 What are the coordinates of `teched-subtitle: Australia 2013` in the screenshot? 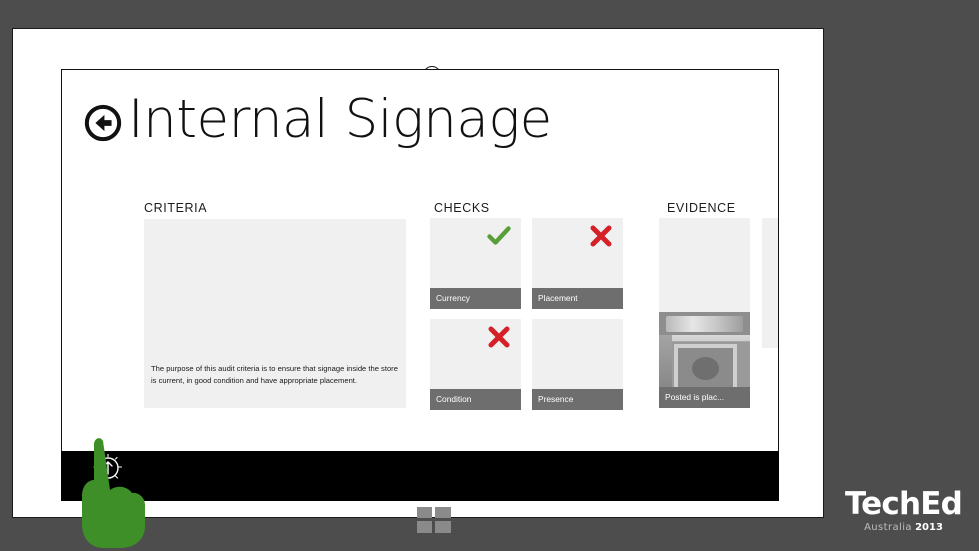 It's located at (903, 527).